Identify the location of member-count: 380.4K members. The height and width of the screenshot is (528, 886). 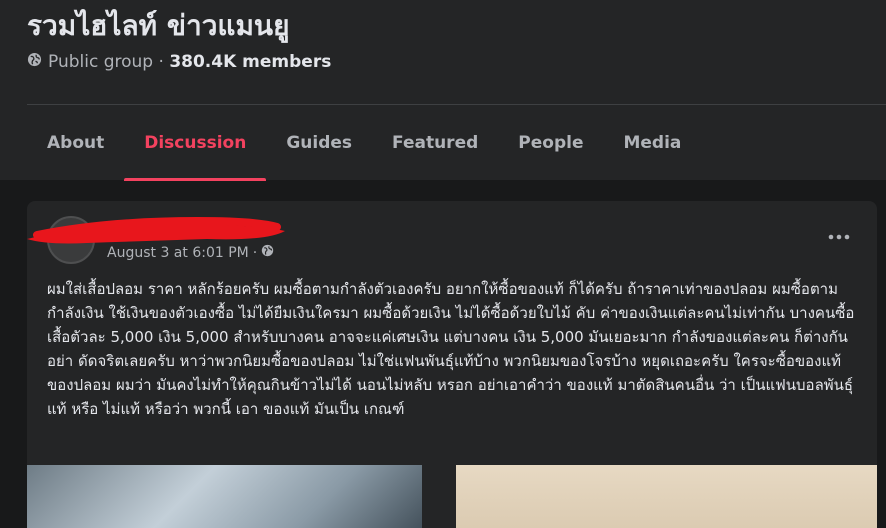
(250, 62).